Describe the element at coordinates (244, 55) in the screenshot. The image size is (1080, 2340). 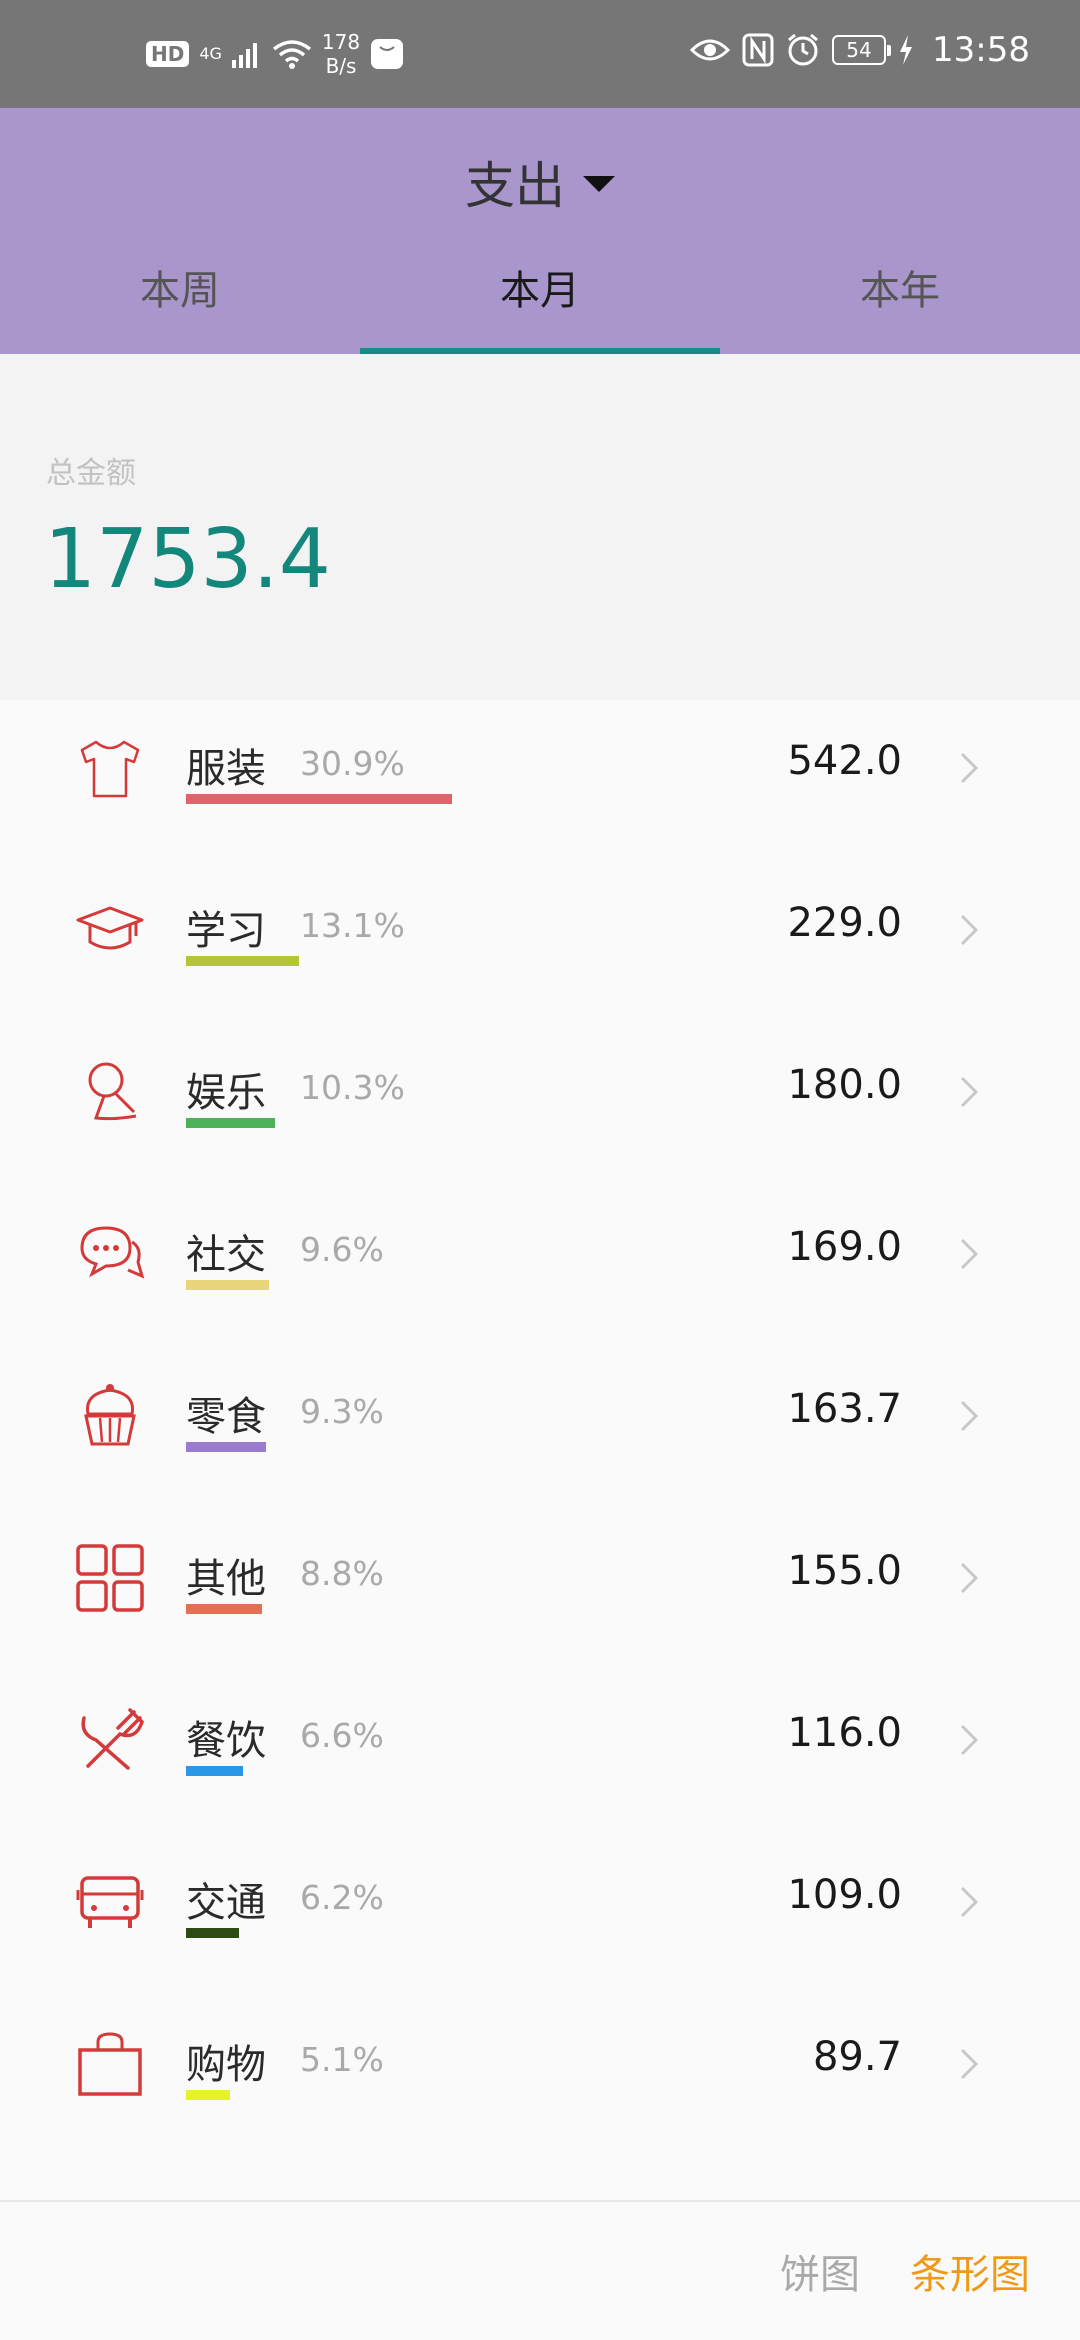
I see `signal-icon` at that location.